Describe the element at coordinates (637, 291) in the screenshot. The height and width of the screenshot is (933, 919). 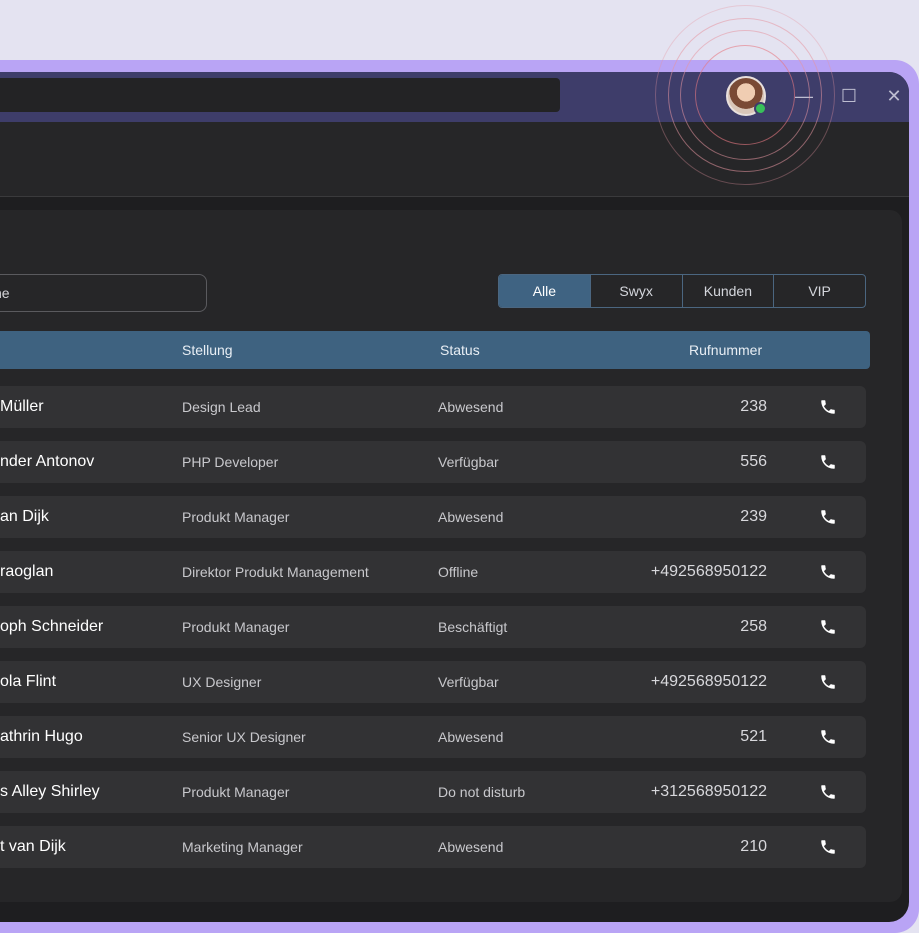
I see `filter-tab-swyx: Swyx` at that location.